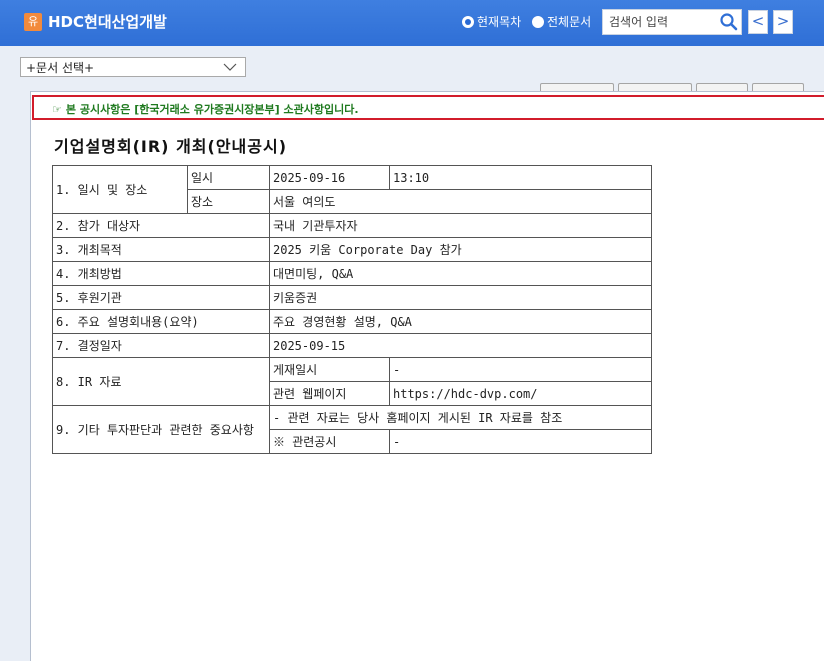 This screenshot has height=661, width=824. I want to click on table-row: 4. 개최방법 대면미팅, Q&A, so click(352, 273).